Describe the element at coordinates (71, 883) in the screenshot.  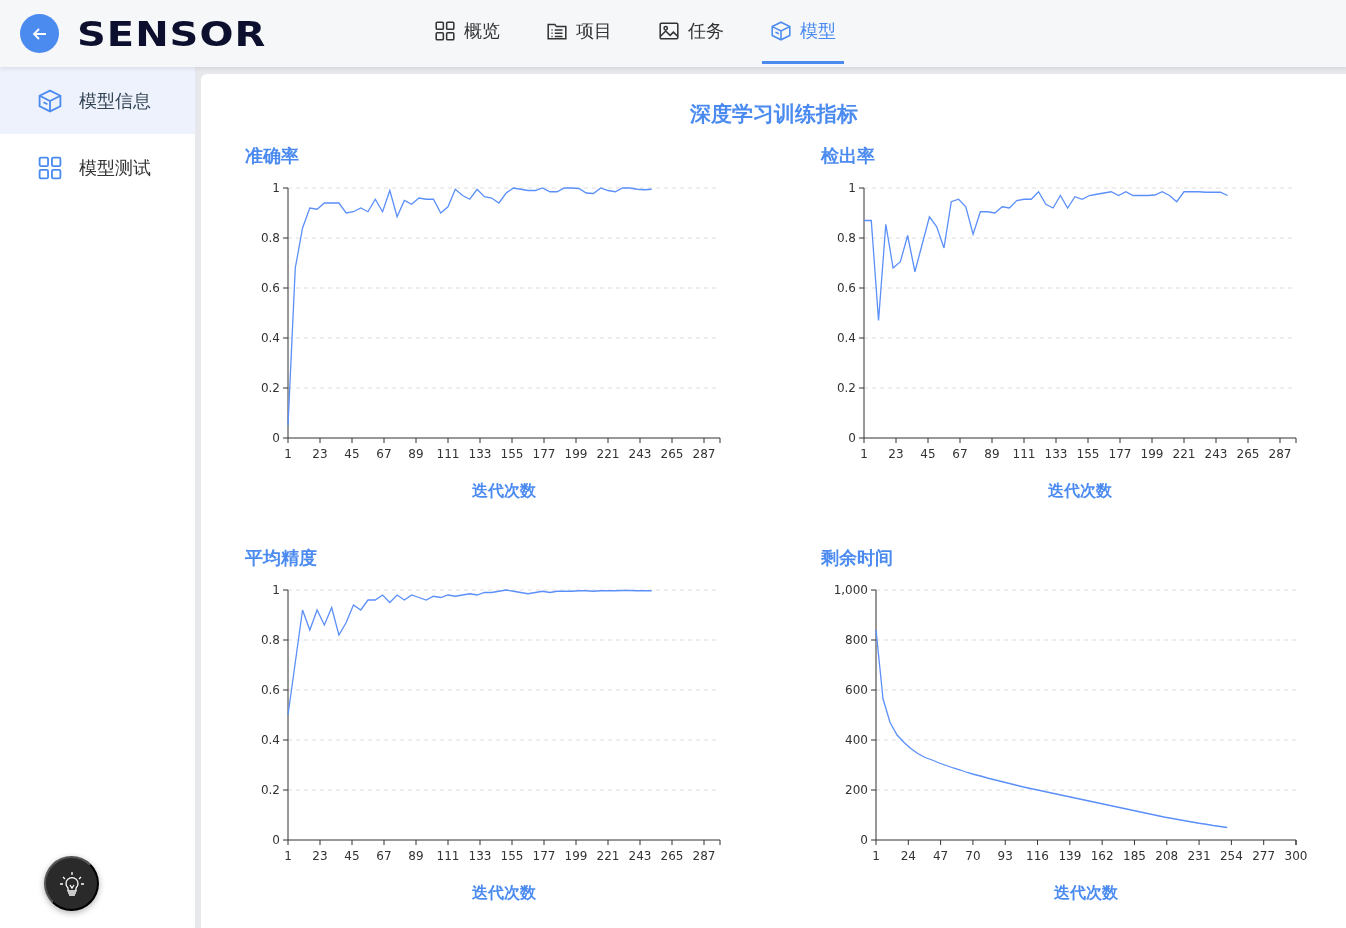
I see `tips-button` at that location.